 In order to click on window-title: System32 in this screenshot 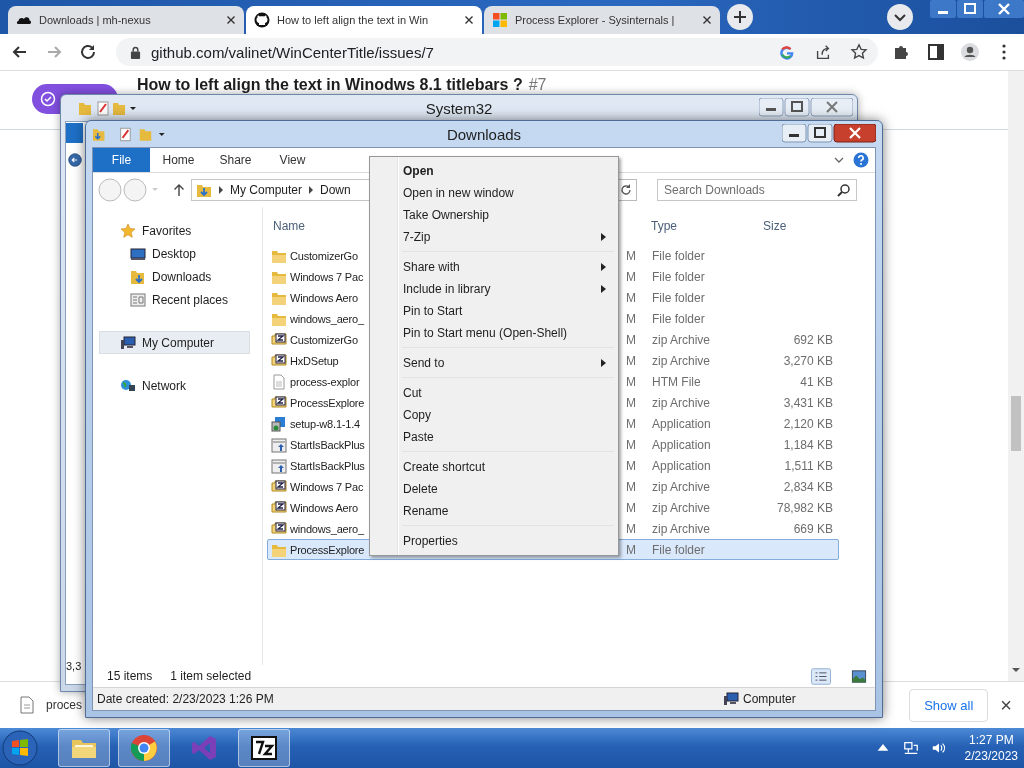, I will do `click(459, 108)`.